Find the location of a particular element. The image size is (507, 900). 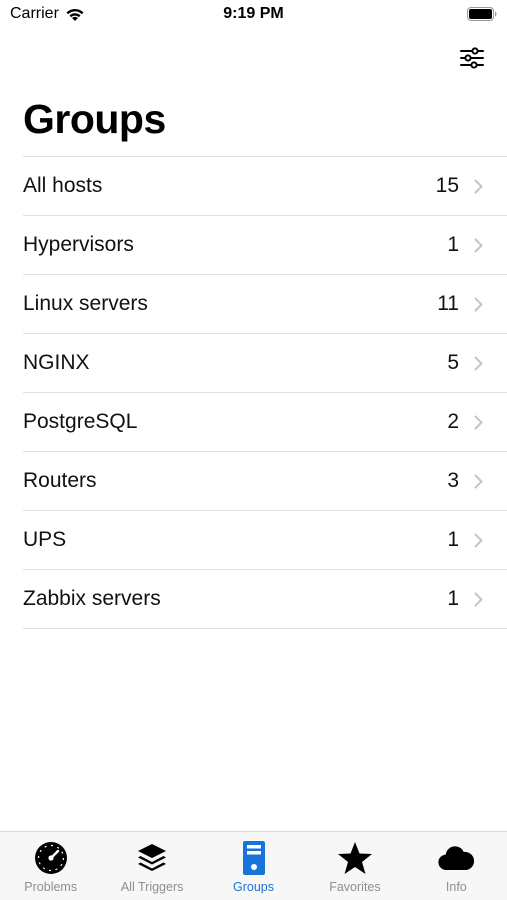

tab-problems: Problems is located at coordinates (50, 866).